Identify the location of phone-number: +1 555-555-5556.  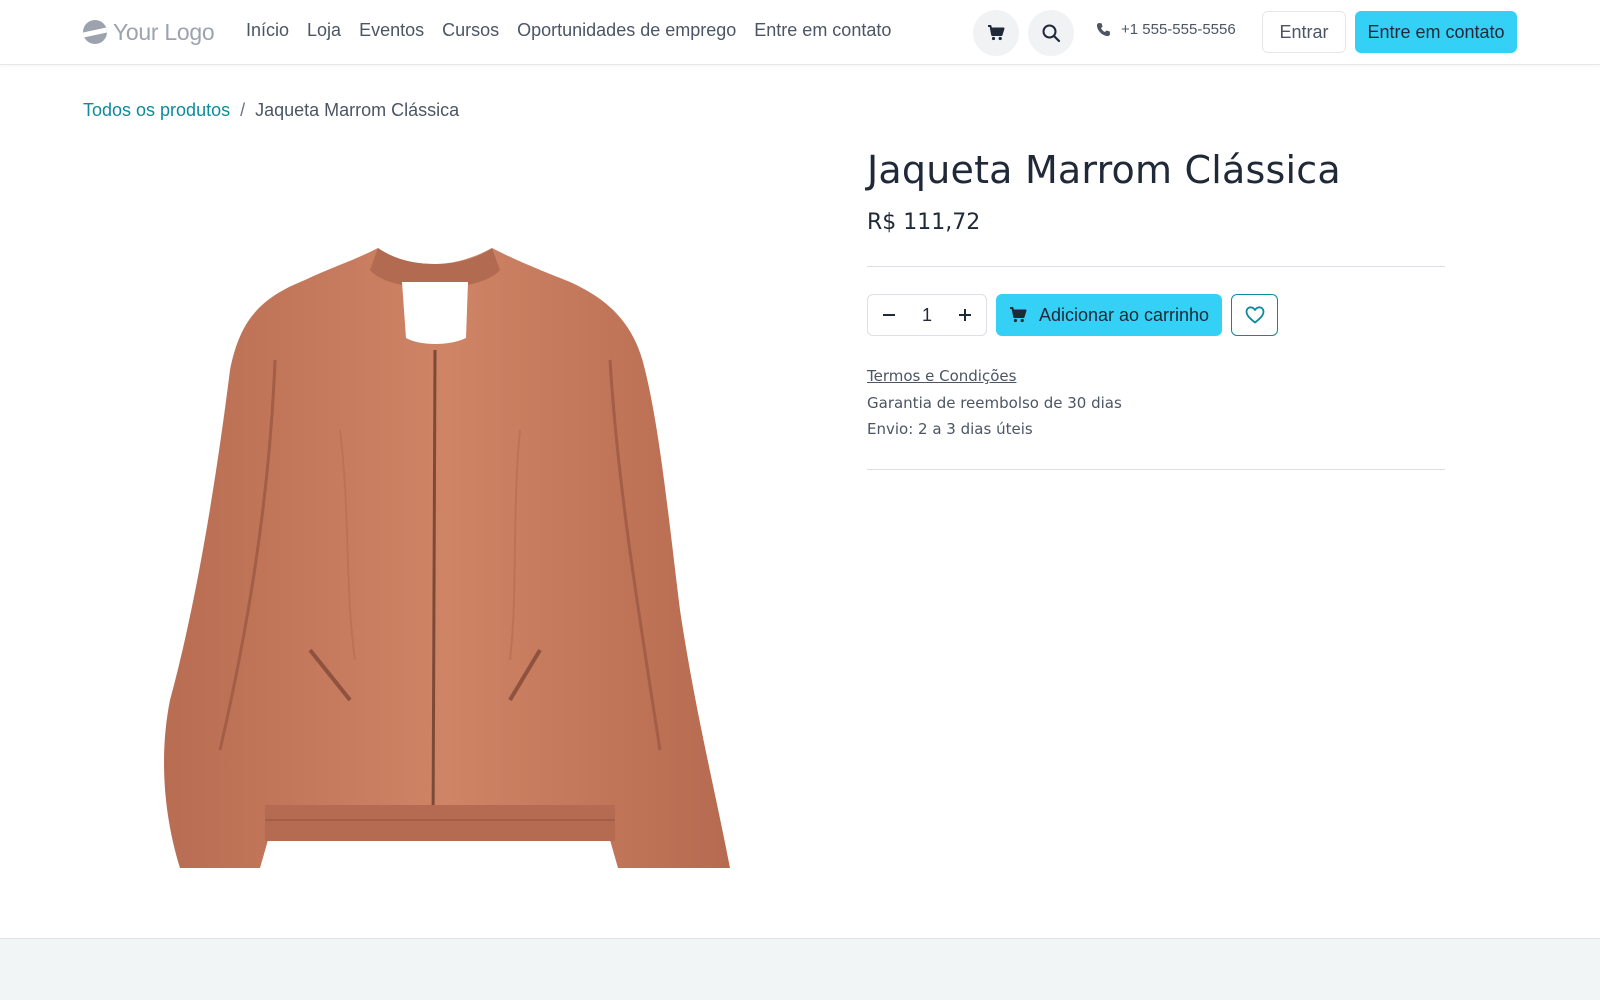
(1178, 29).